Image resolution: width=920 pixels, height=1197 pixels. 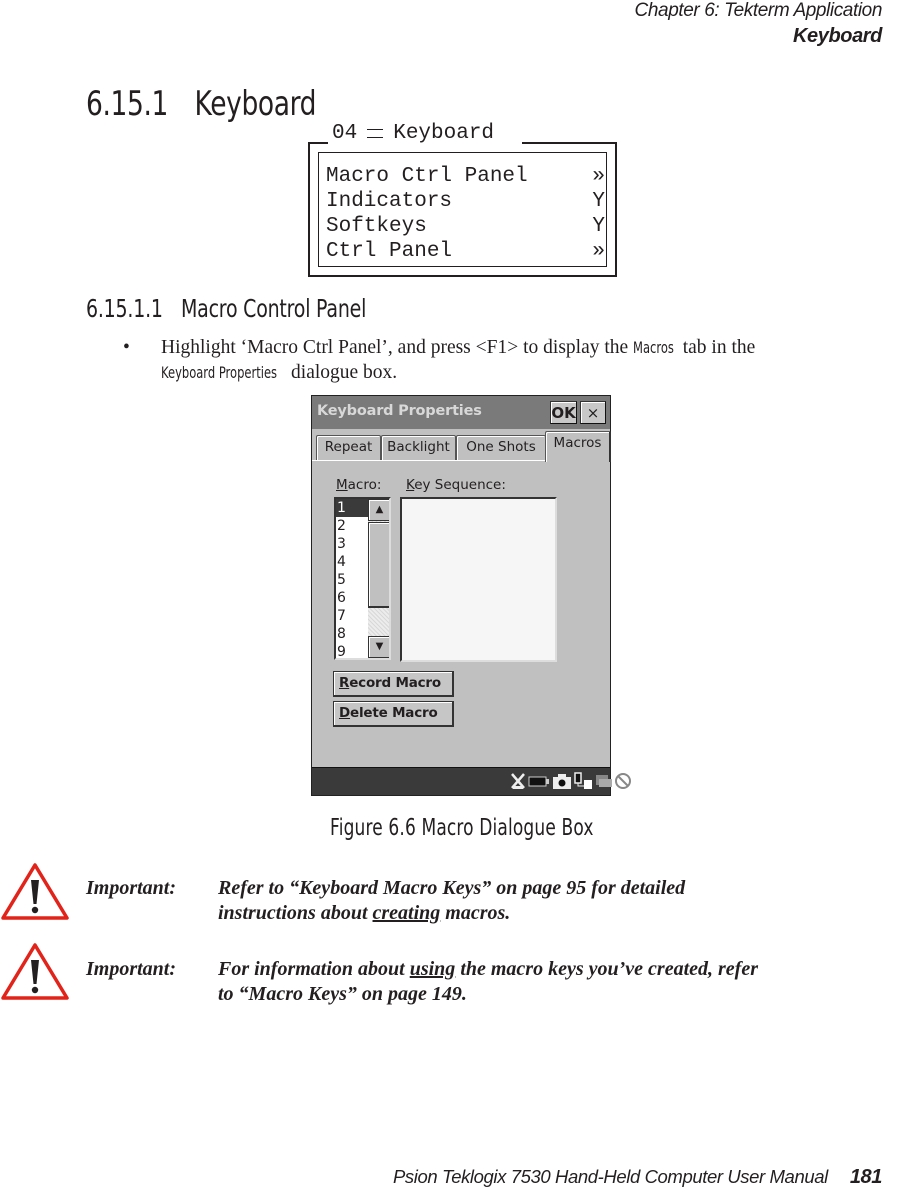 I want to click on status-bar, so click(x=471, y=781).